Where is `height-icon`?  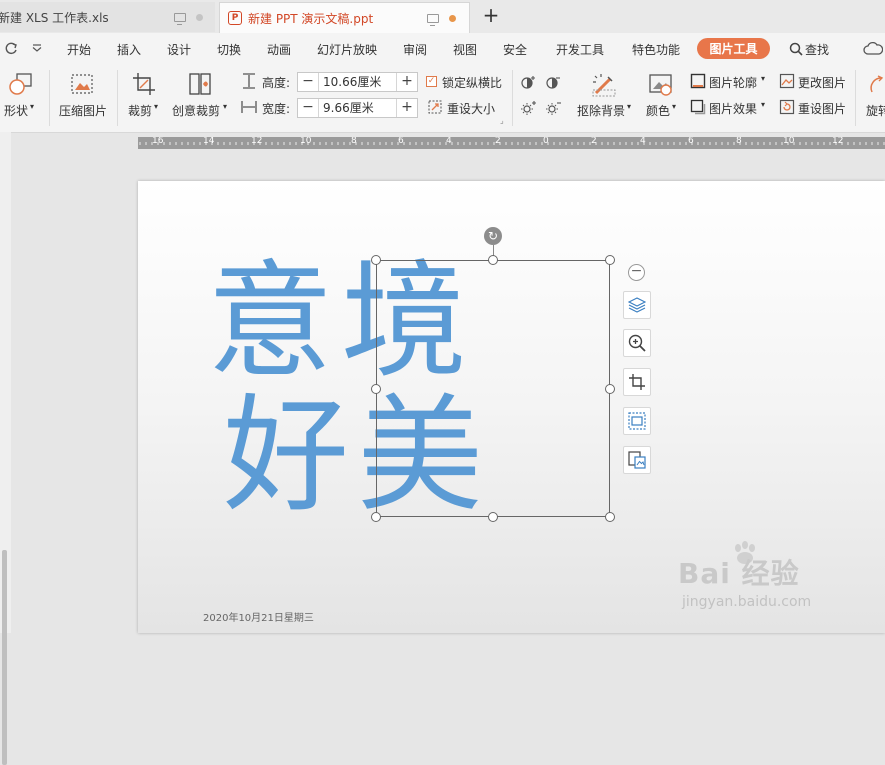 height-icon is located at coordinates (249, 81).